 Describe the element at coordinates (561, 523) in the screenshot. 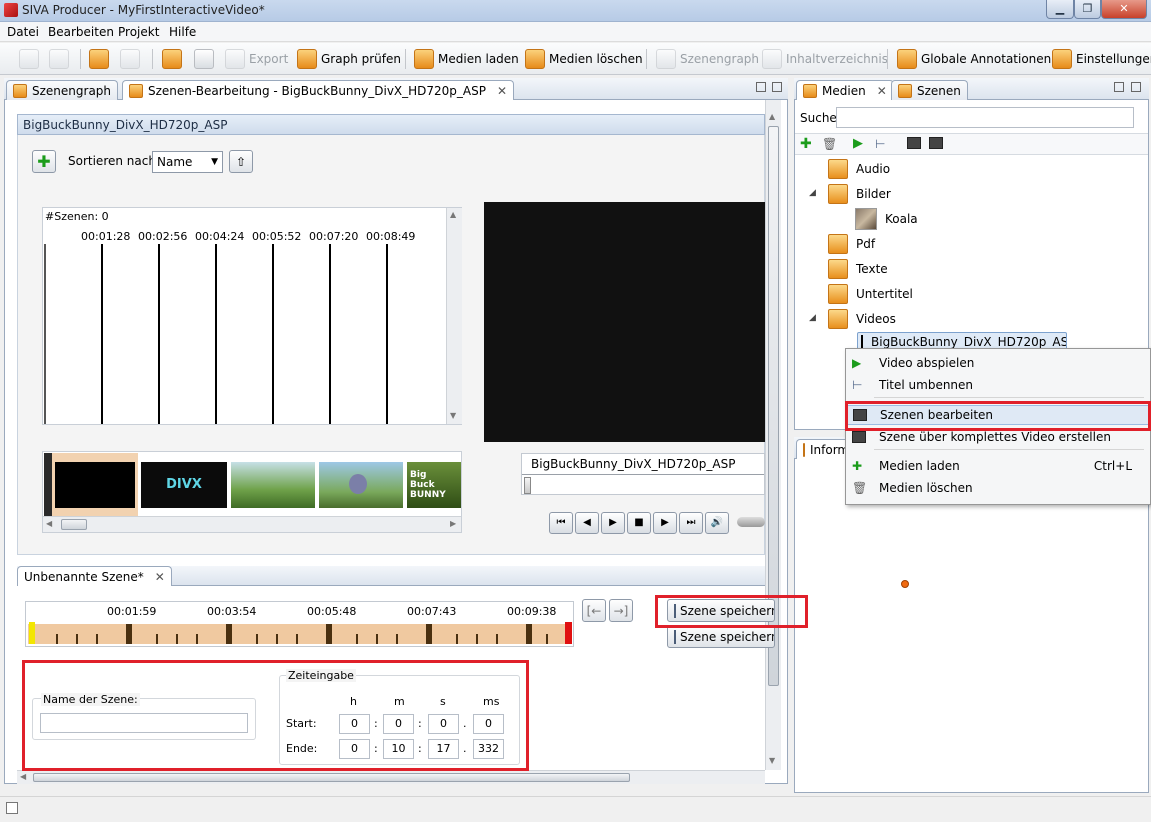

I see `skip-start-icon: ⏮` at that location.